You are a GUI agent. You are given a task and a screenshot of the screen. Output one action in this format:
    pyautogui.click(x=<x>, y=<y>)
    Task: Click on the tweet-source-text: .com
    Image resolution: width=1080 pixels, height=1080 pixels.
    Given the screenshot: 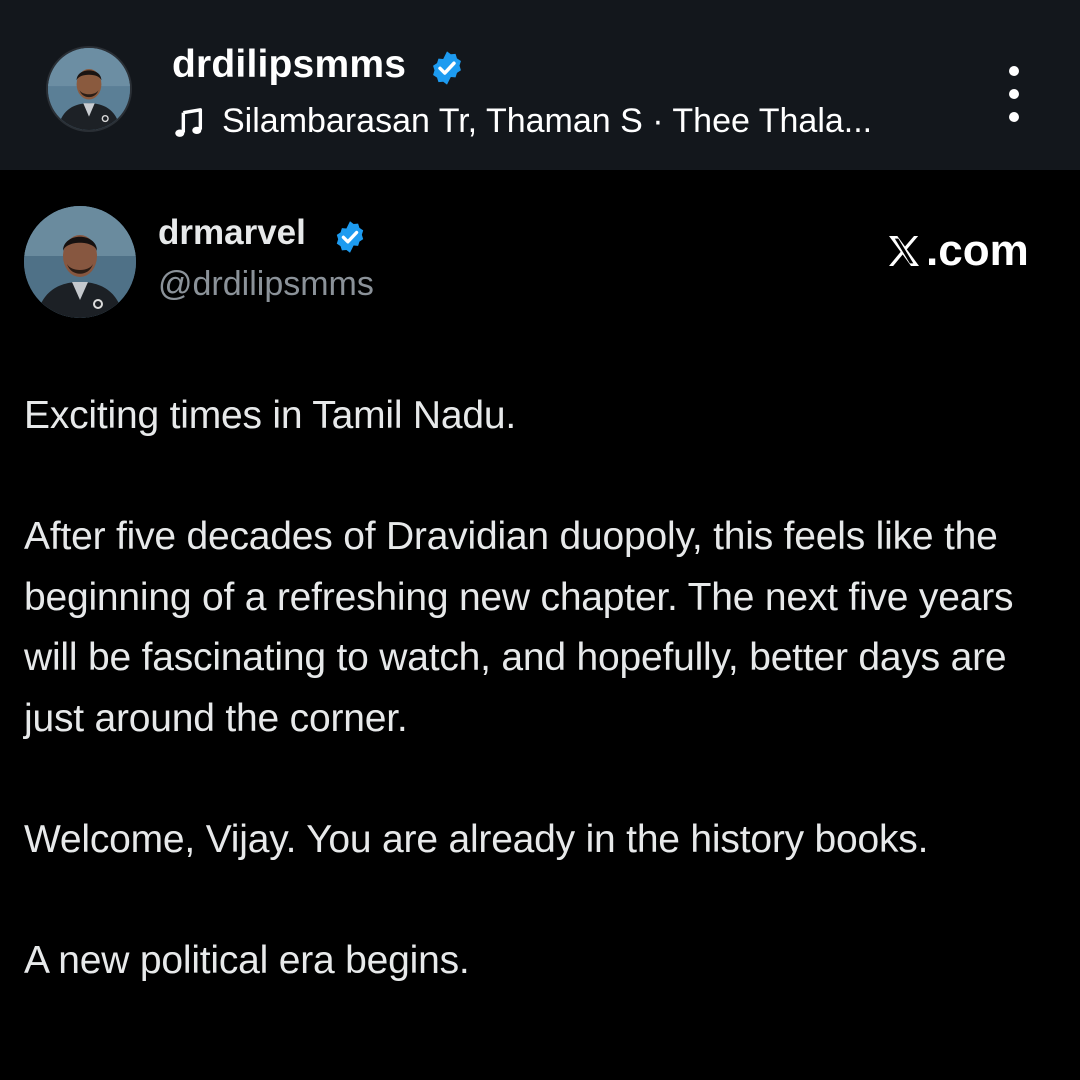 What is the action you would take?
    pyautogui.click(x=977, y=250)
    